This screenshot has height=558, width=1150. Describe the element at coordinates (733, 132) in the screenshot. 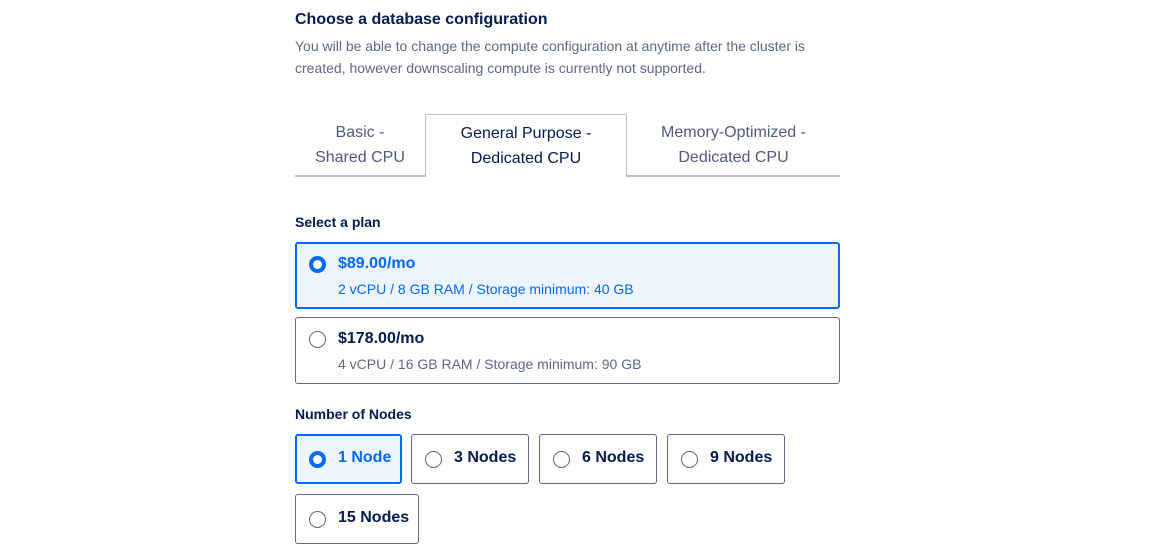

I see `tab-label-line1: Memory-Optimized -` at that location.